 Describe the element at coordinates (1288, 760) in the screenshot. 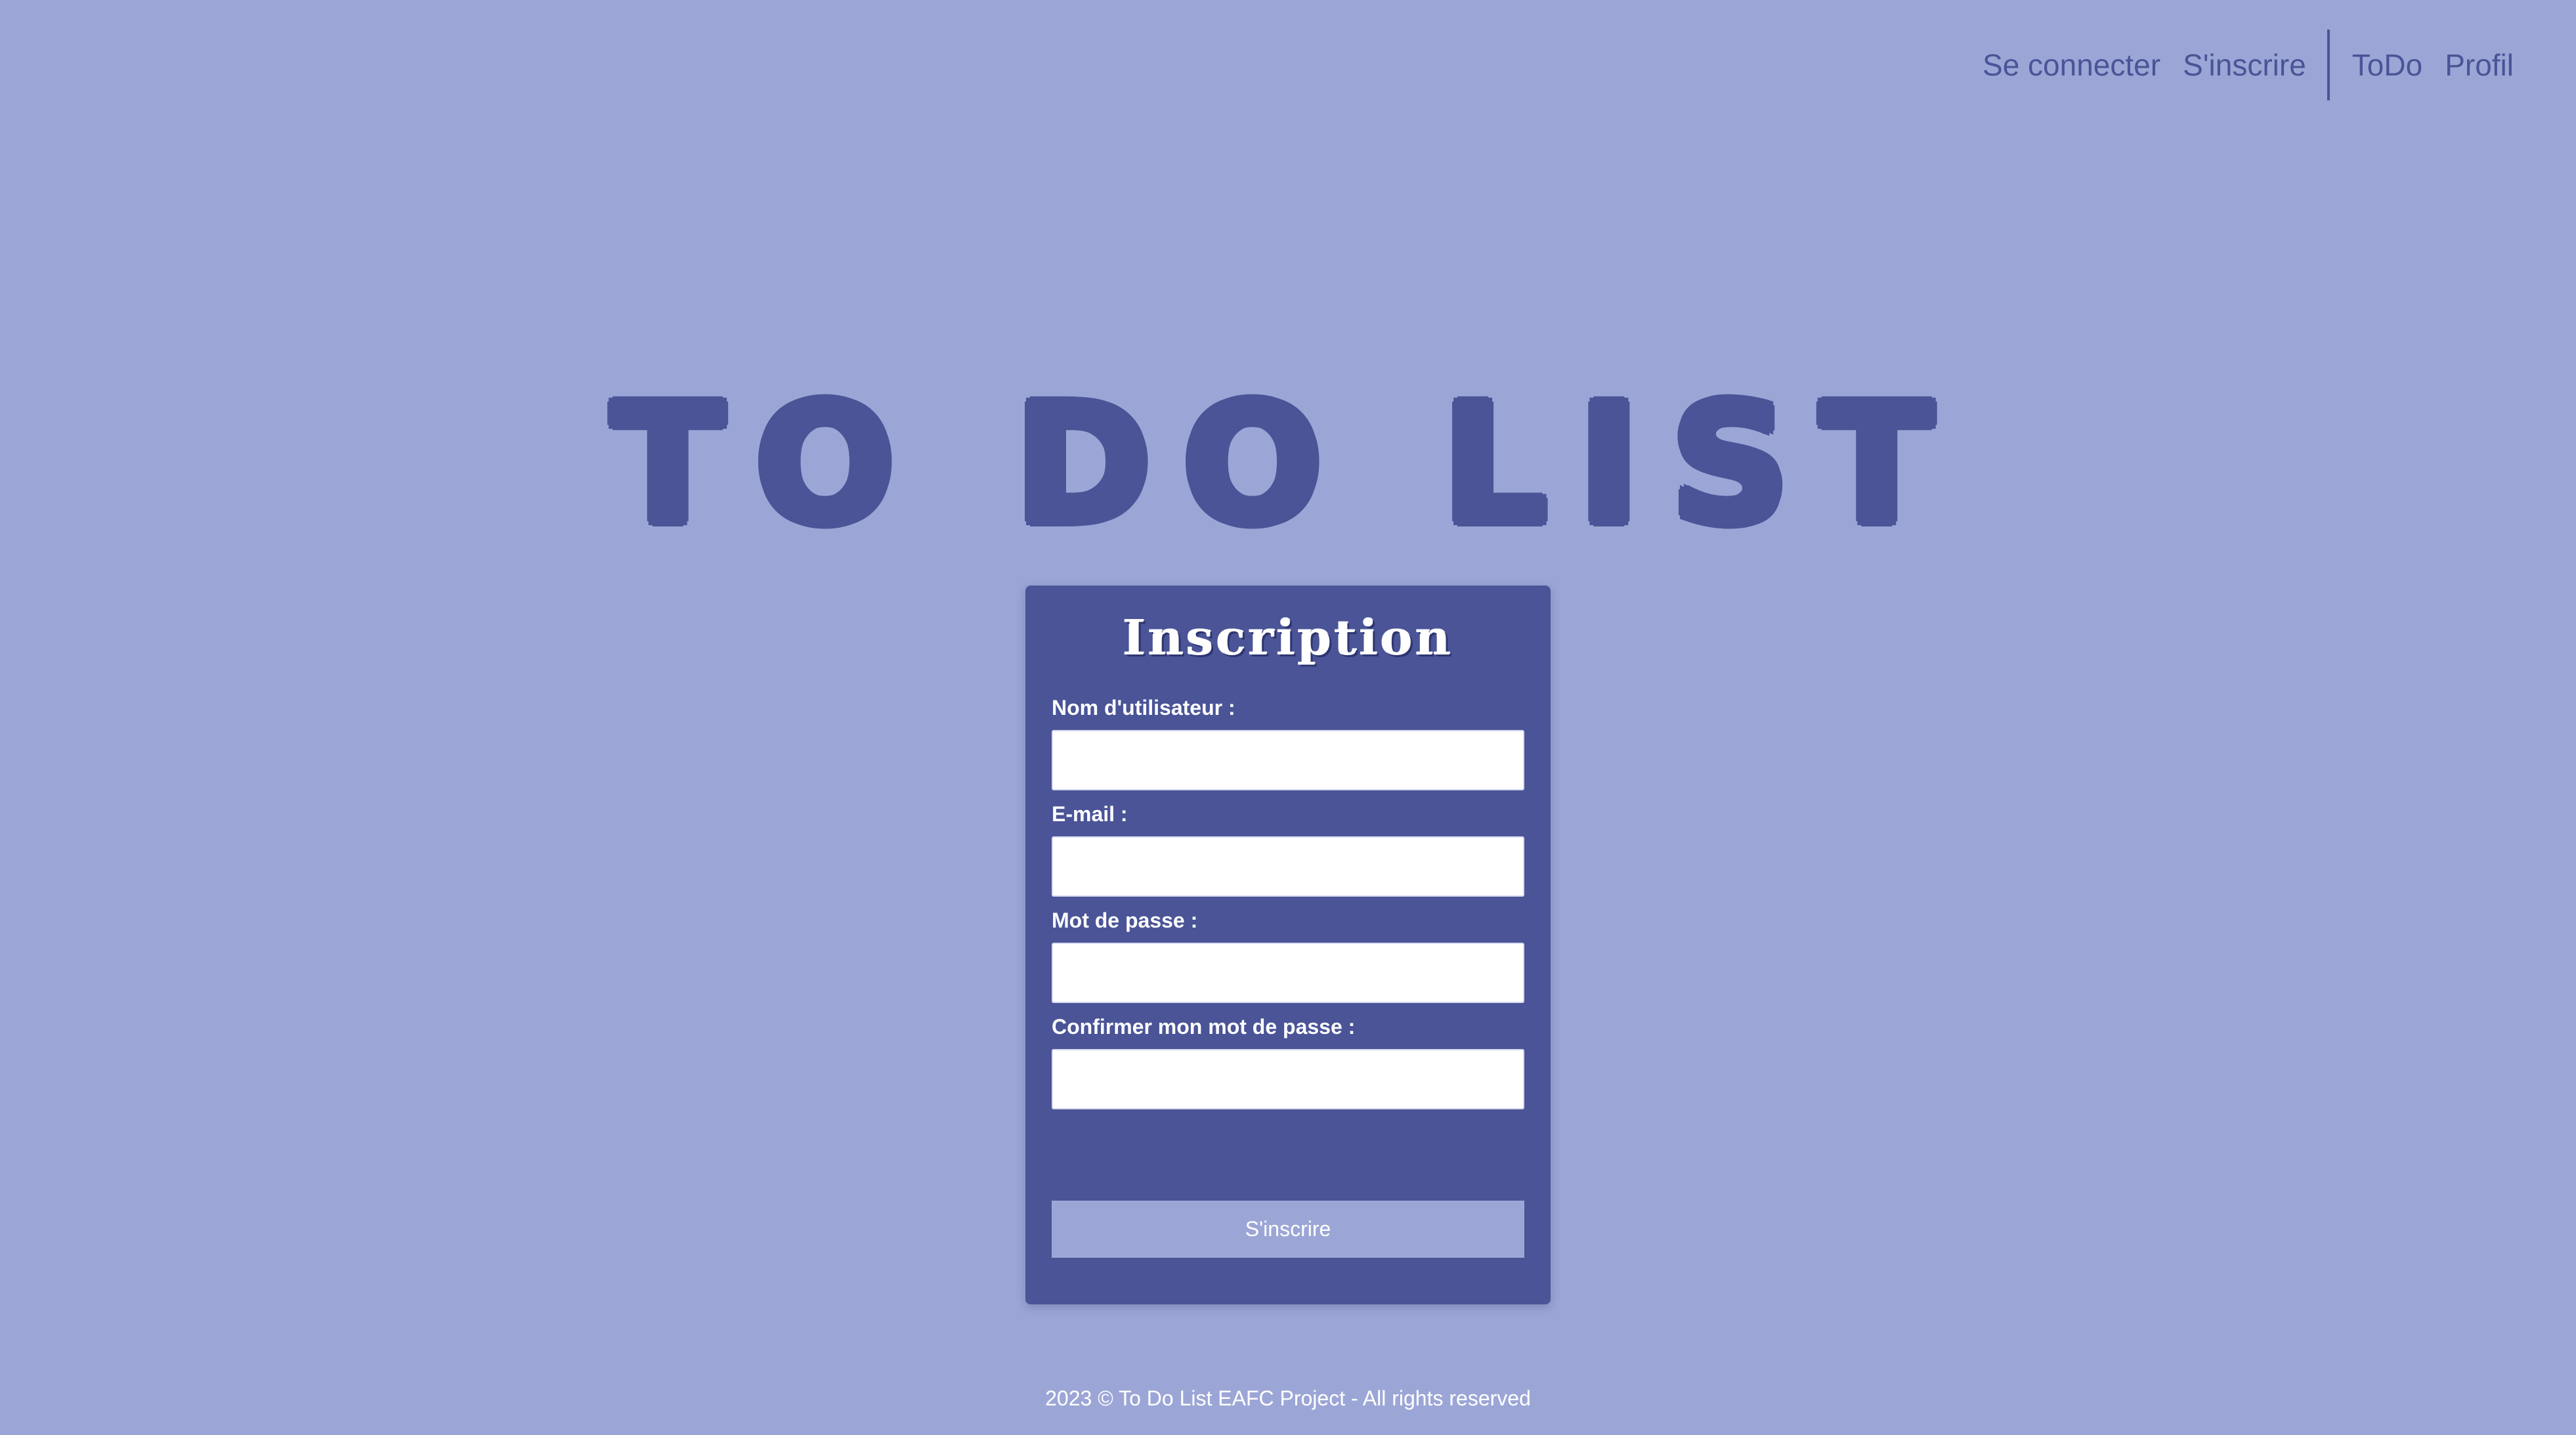

I see `username-input` at that location.